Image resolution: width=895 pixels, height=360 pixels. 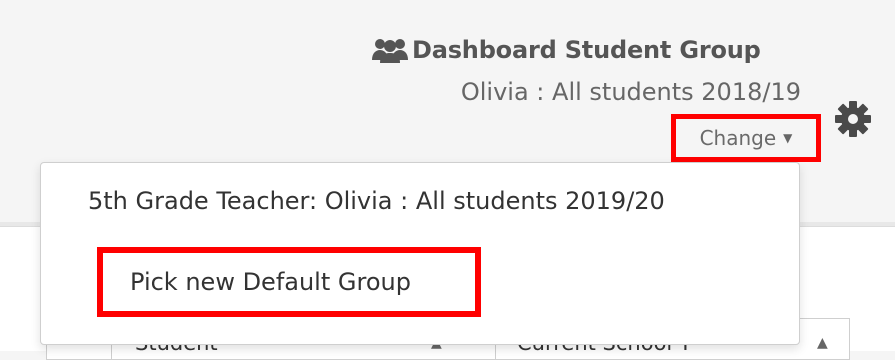 What do you see at coordinates (822, 343) in the screenshot?
I see `sort-icon: ▲` at bounding box center [822, 343].